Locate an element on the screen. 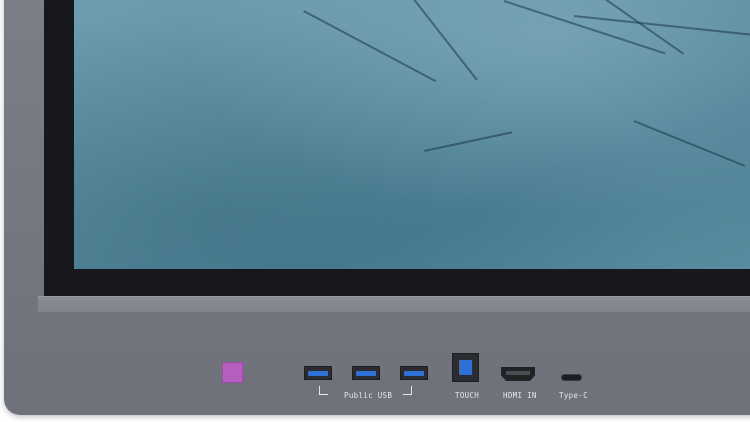 This screenshot has width=750, height=422. hdmi-label: HDMI IN is located at coordinates (520, 395).